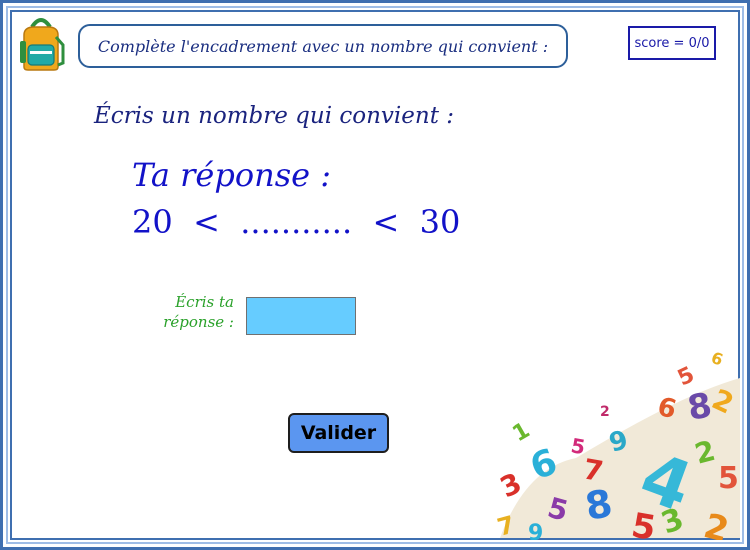  What do you see at coordinates (42, 44) in the screenshot?
I see `backpack-icon` at bounding box center [42, 44].